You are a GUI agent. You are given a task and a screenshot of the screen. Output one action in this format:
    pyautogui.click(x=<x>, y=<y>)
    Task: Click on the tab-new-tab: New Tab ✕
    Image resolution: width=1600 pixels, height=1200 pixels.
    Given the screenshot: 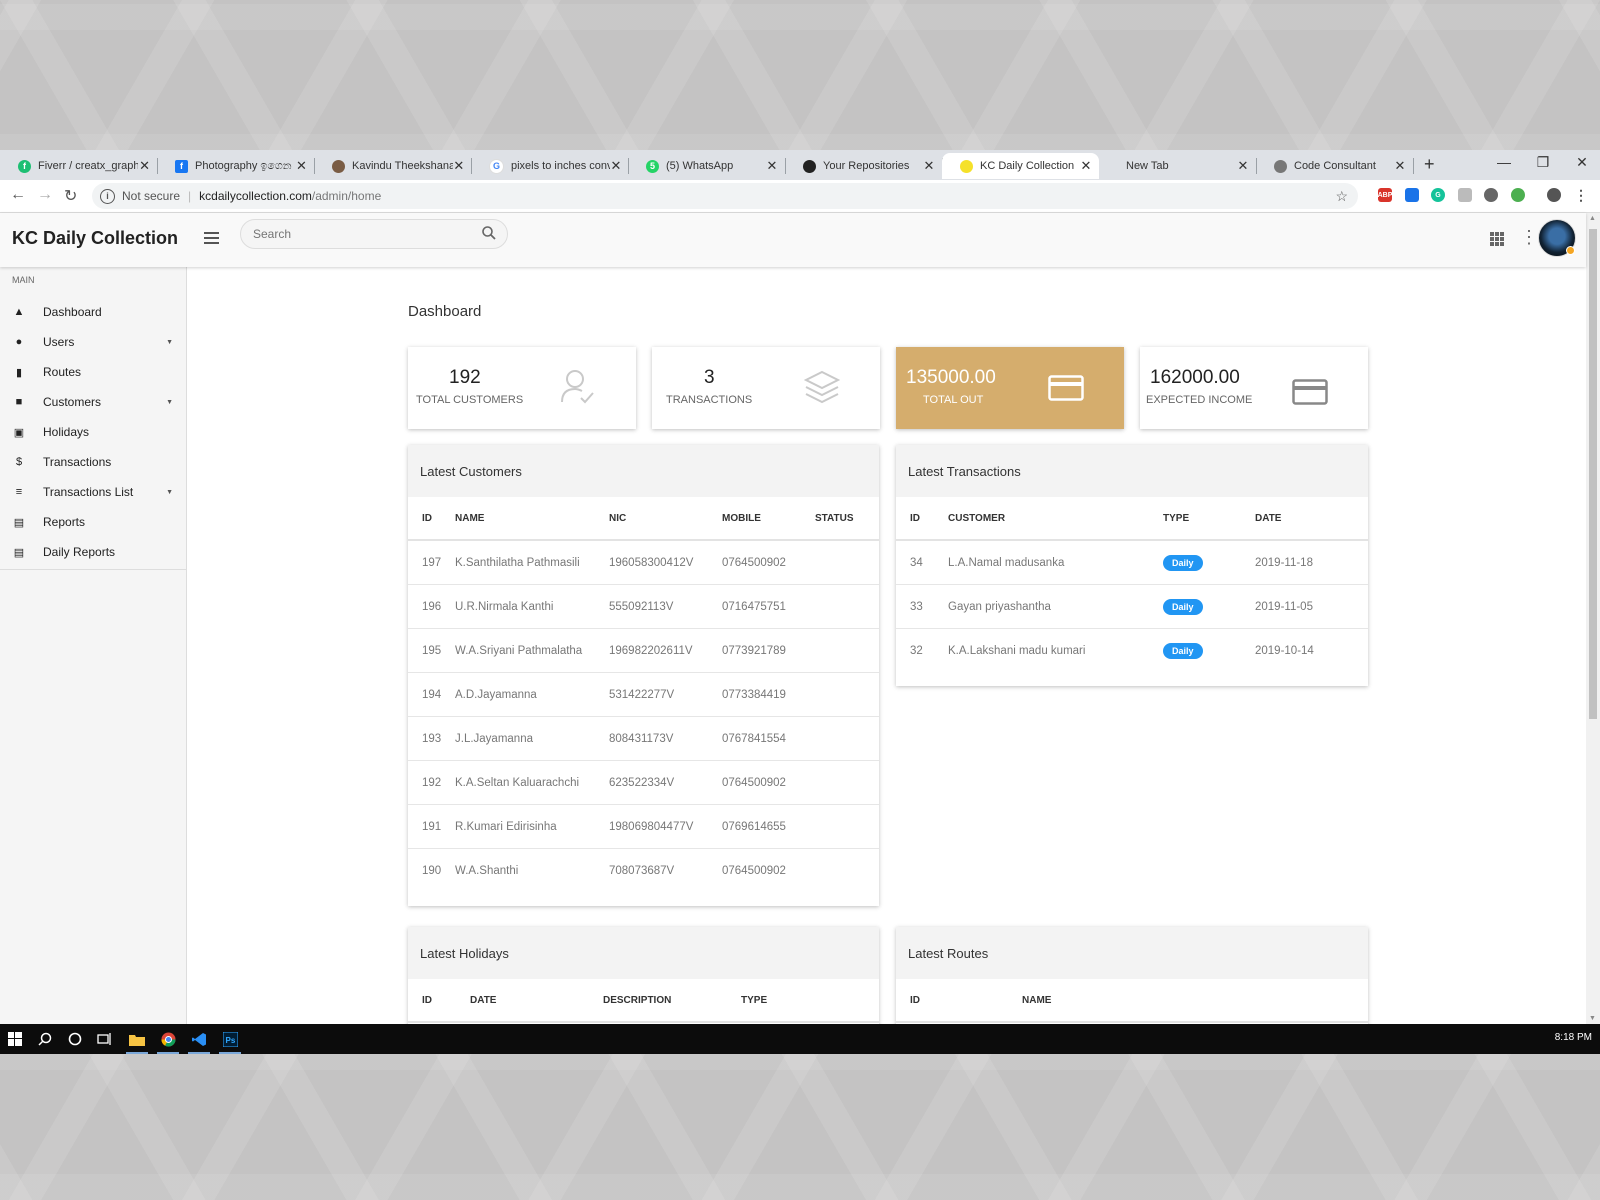 What is the action you would take?
    pyautogui.click(x=1178, y=166)
    